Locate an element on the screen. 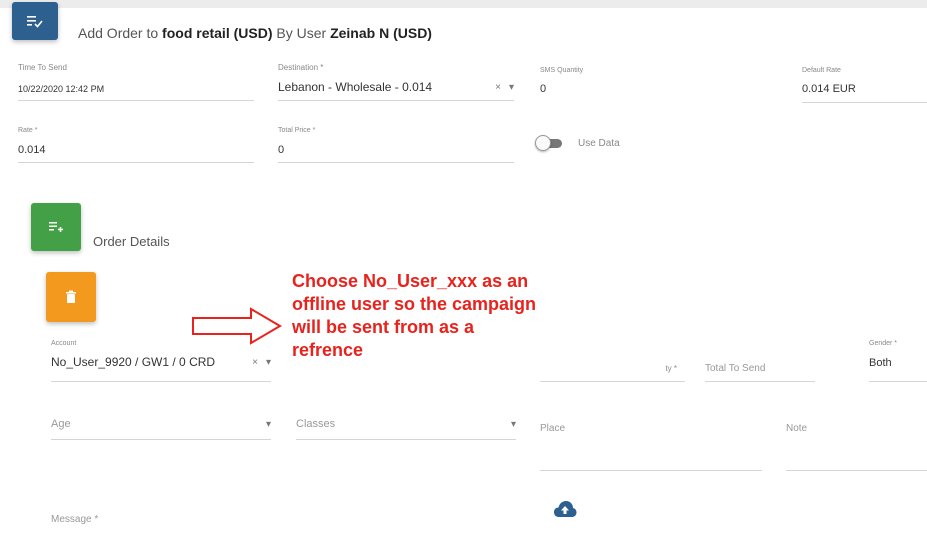  note-field: Note is located at coordinates (856, 447).